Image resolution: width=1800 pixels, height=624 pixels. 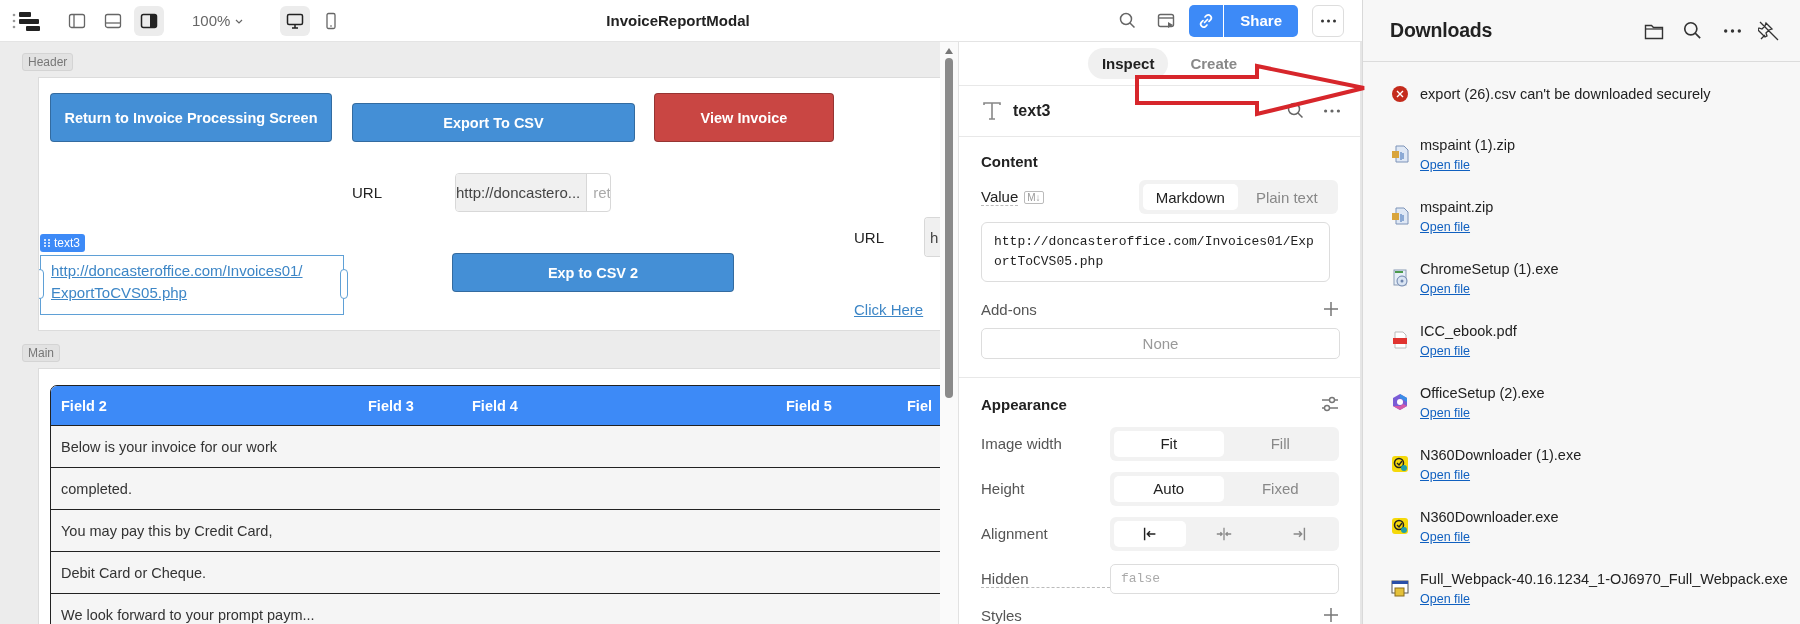 I want to click on value-textarea: http://doncasteroffice.com/Invoices01/ExportToCVS05.php, so click(x=1155, y=252).